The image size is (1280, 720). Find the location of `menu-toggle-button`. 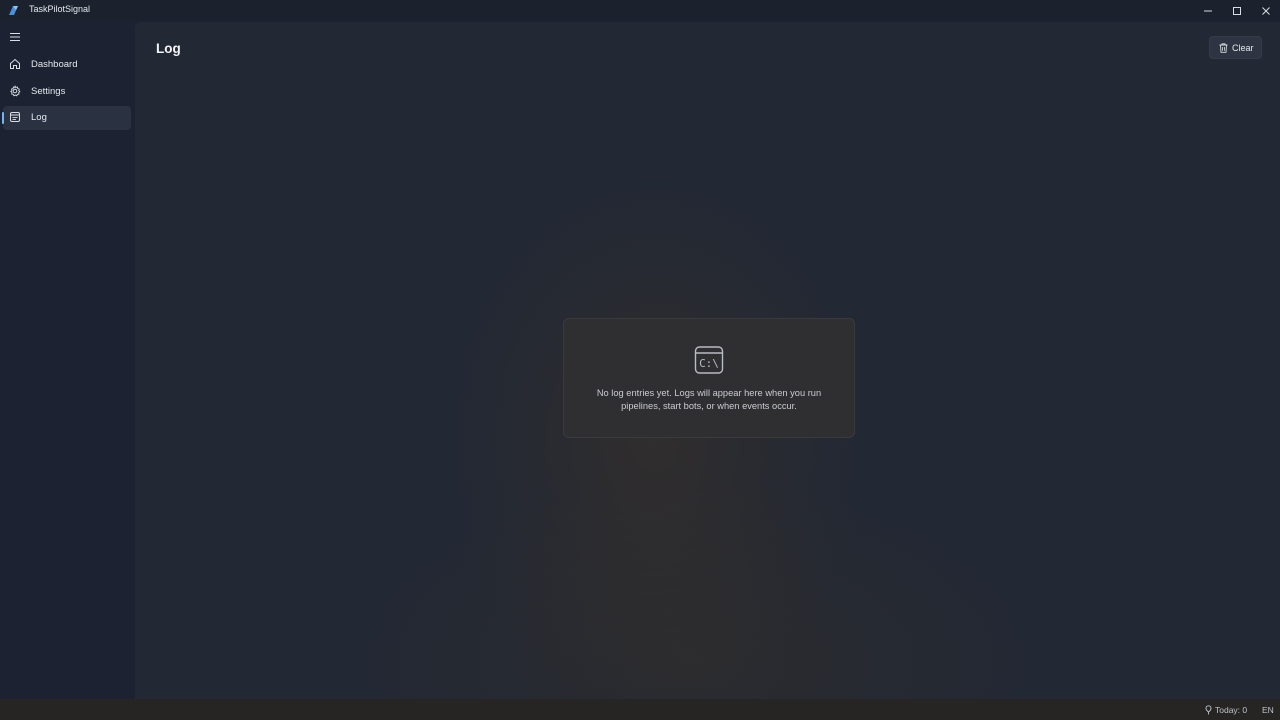

menu-toggle-button is located at coordinates (15, 37).